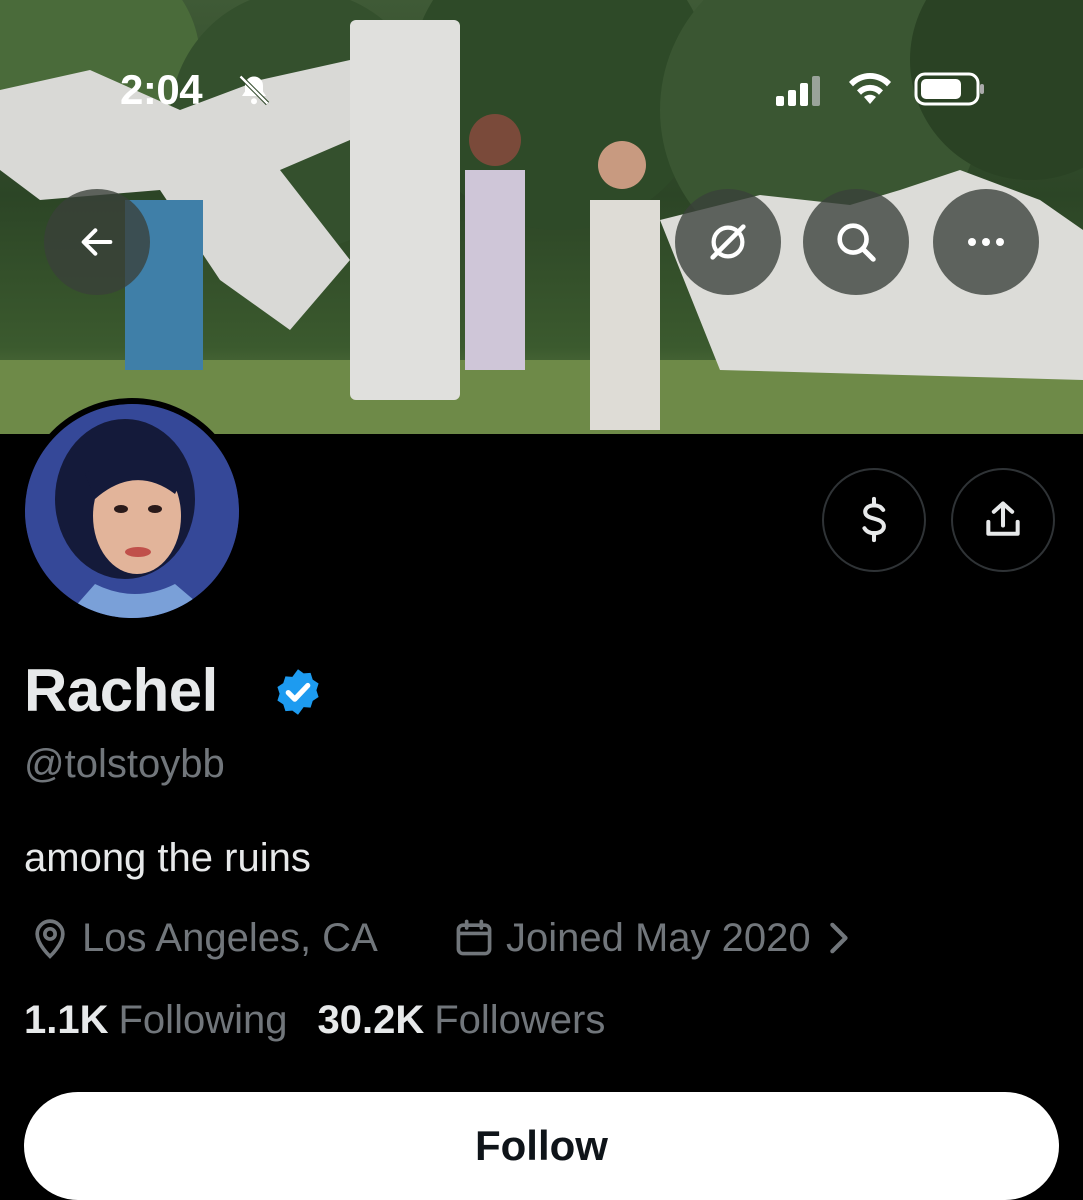 Image resolution: width=1083 pixels, height=1200 pixels. I want to click on profile-location: Los Angeles, CA, so click(203, 938).